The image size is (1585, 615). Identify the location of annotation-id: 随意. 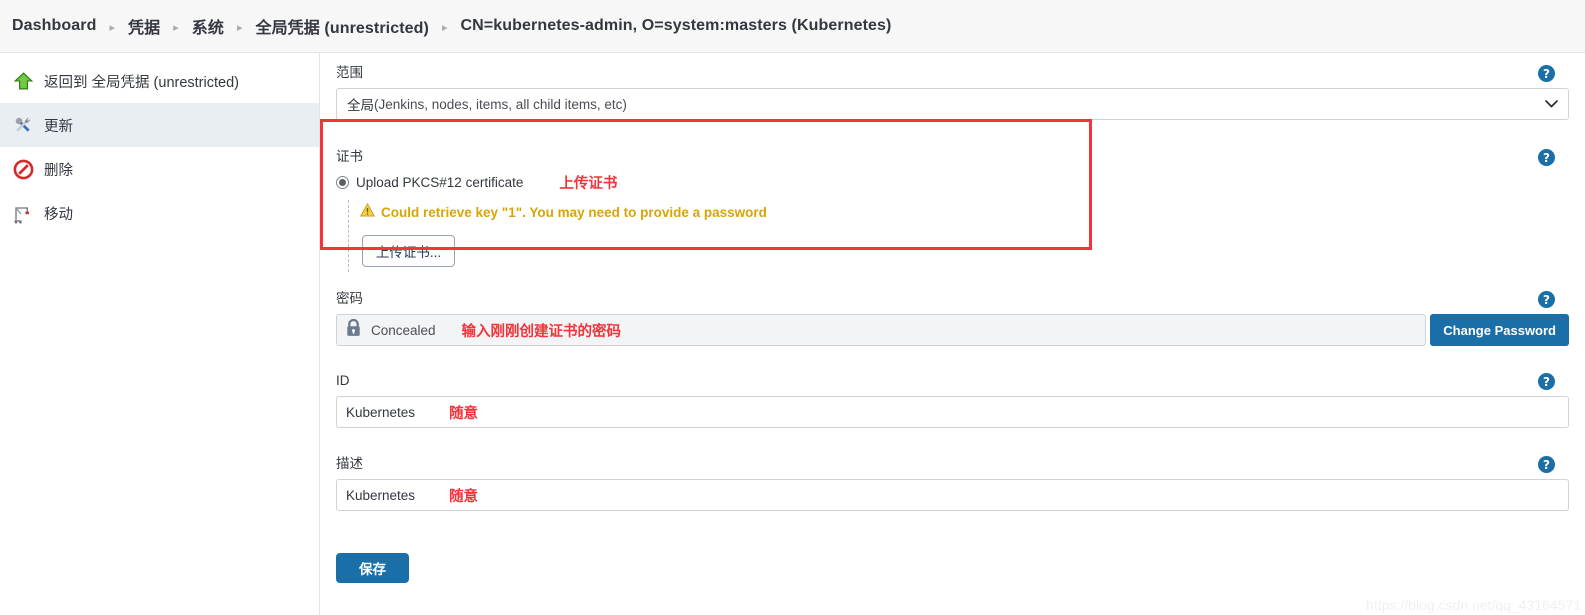
(464, 413).